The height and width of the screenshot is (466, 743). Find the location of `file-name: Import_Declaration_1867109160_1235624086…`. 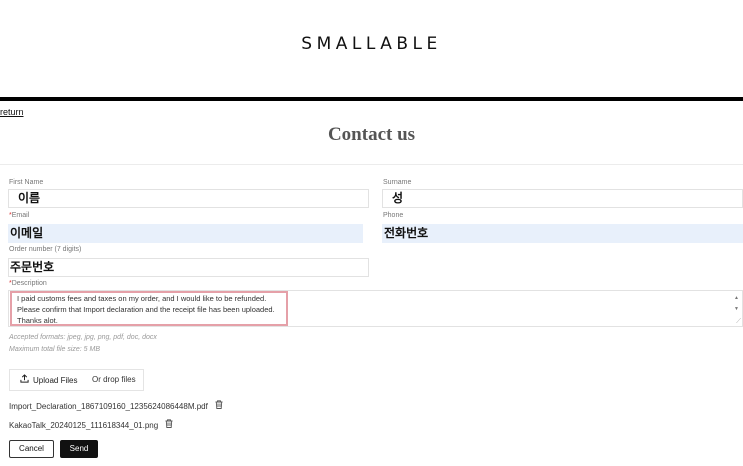

file-name: Import_Declaration_1867109160_1235624086… is located at coordinates (108, 406).